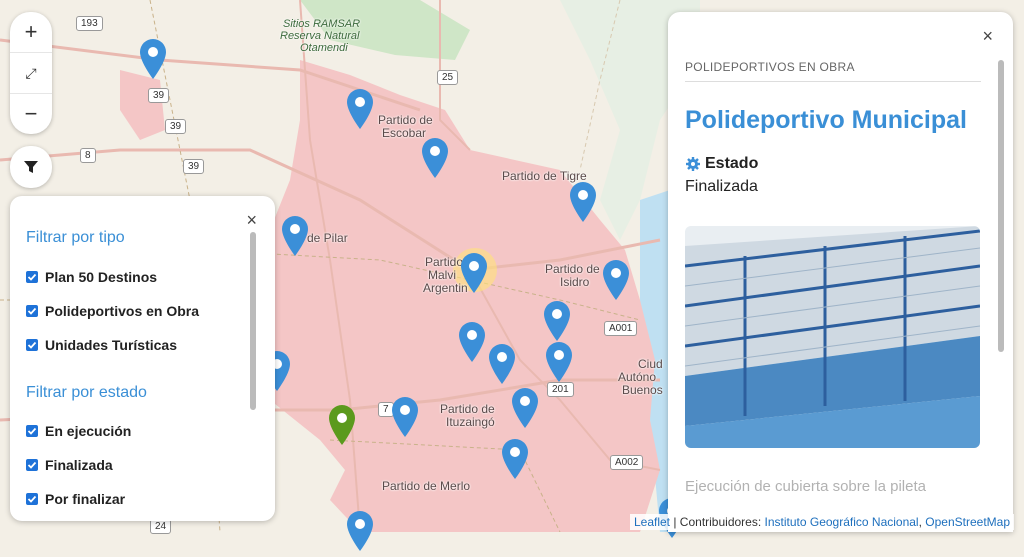  I want to click on map-label-ciudad-1: Ciud, so click(650, 364).